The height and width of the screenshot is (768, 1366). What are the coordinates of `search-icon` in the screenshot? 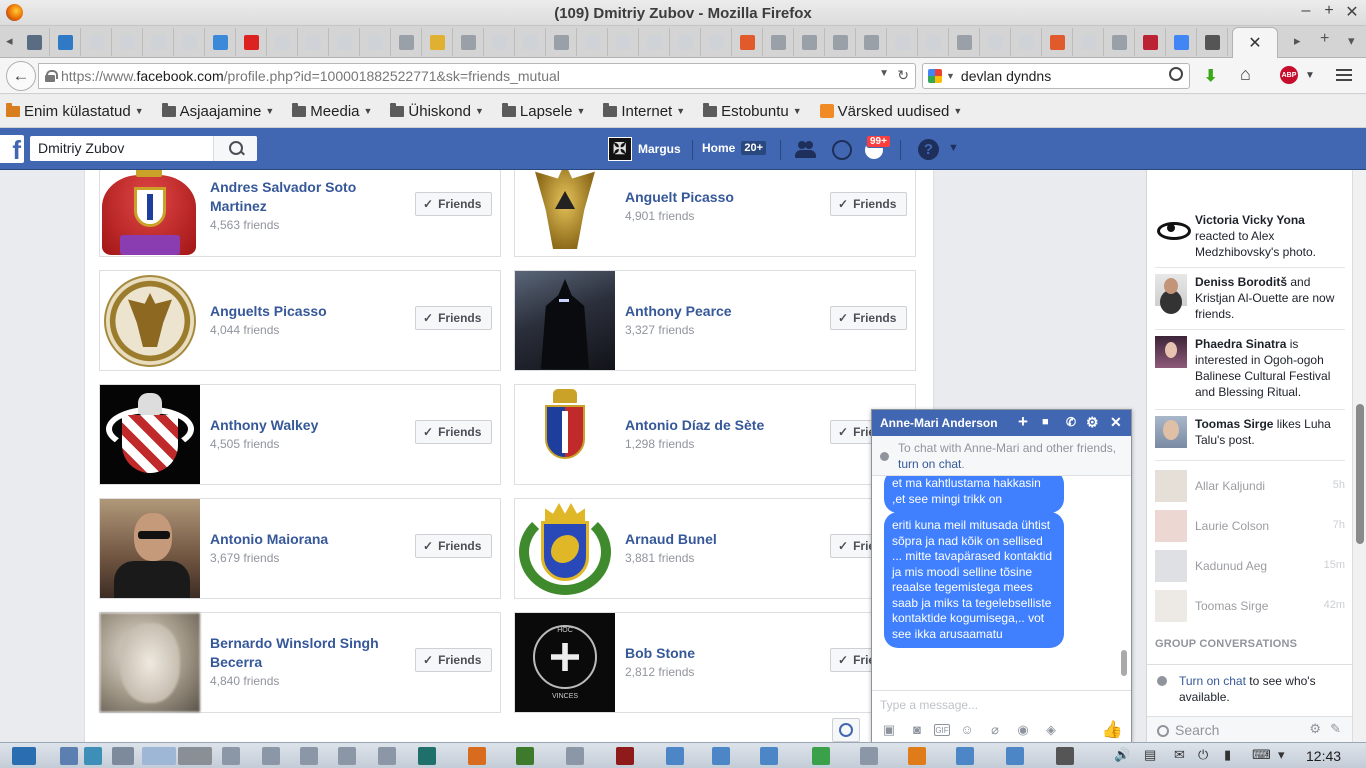 It's located at (1176, 74).